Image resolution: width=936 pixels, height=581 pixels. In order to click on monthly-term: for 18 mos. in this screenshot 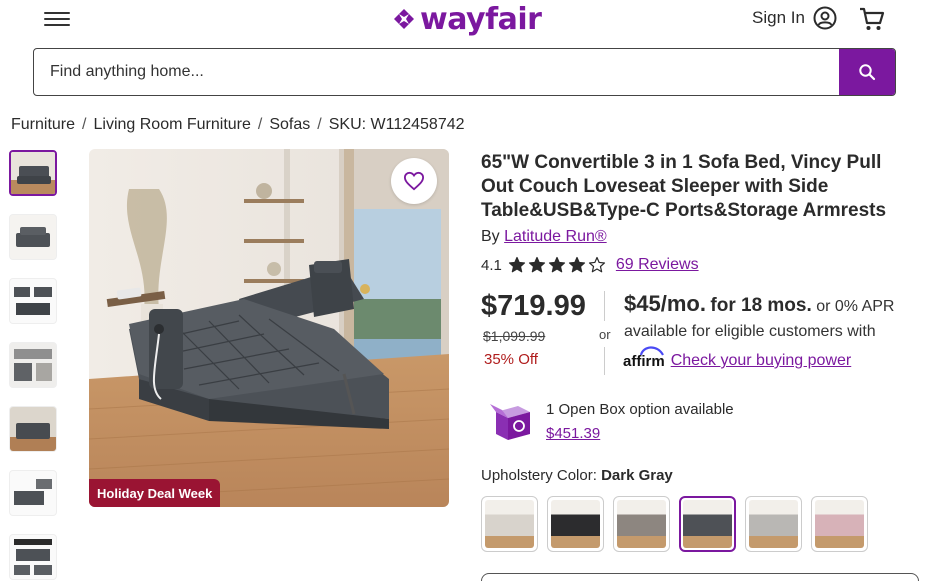, I will do `click(761, 305)`.